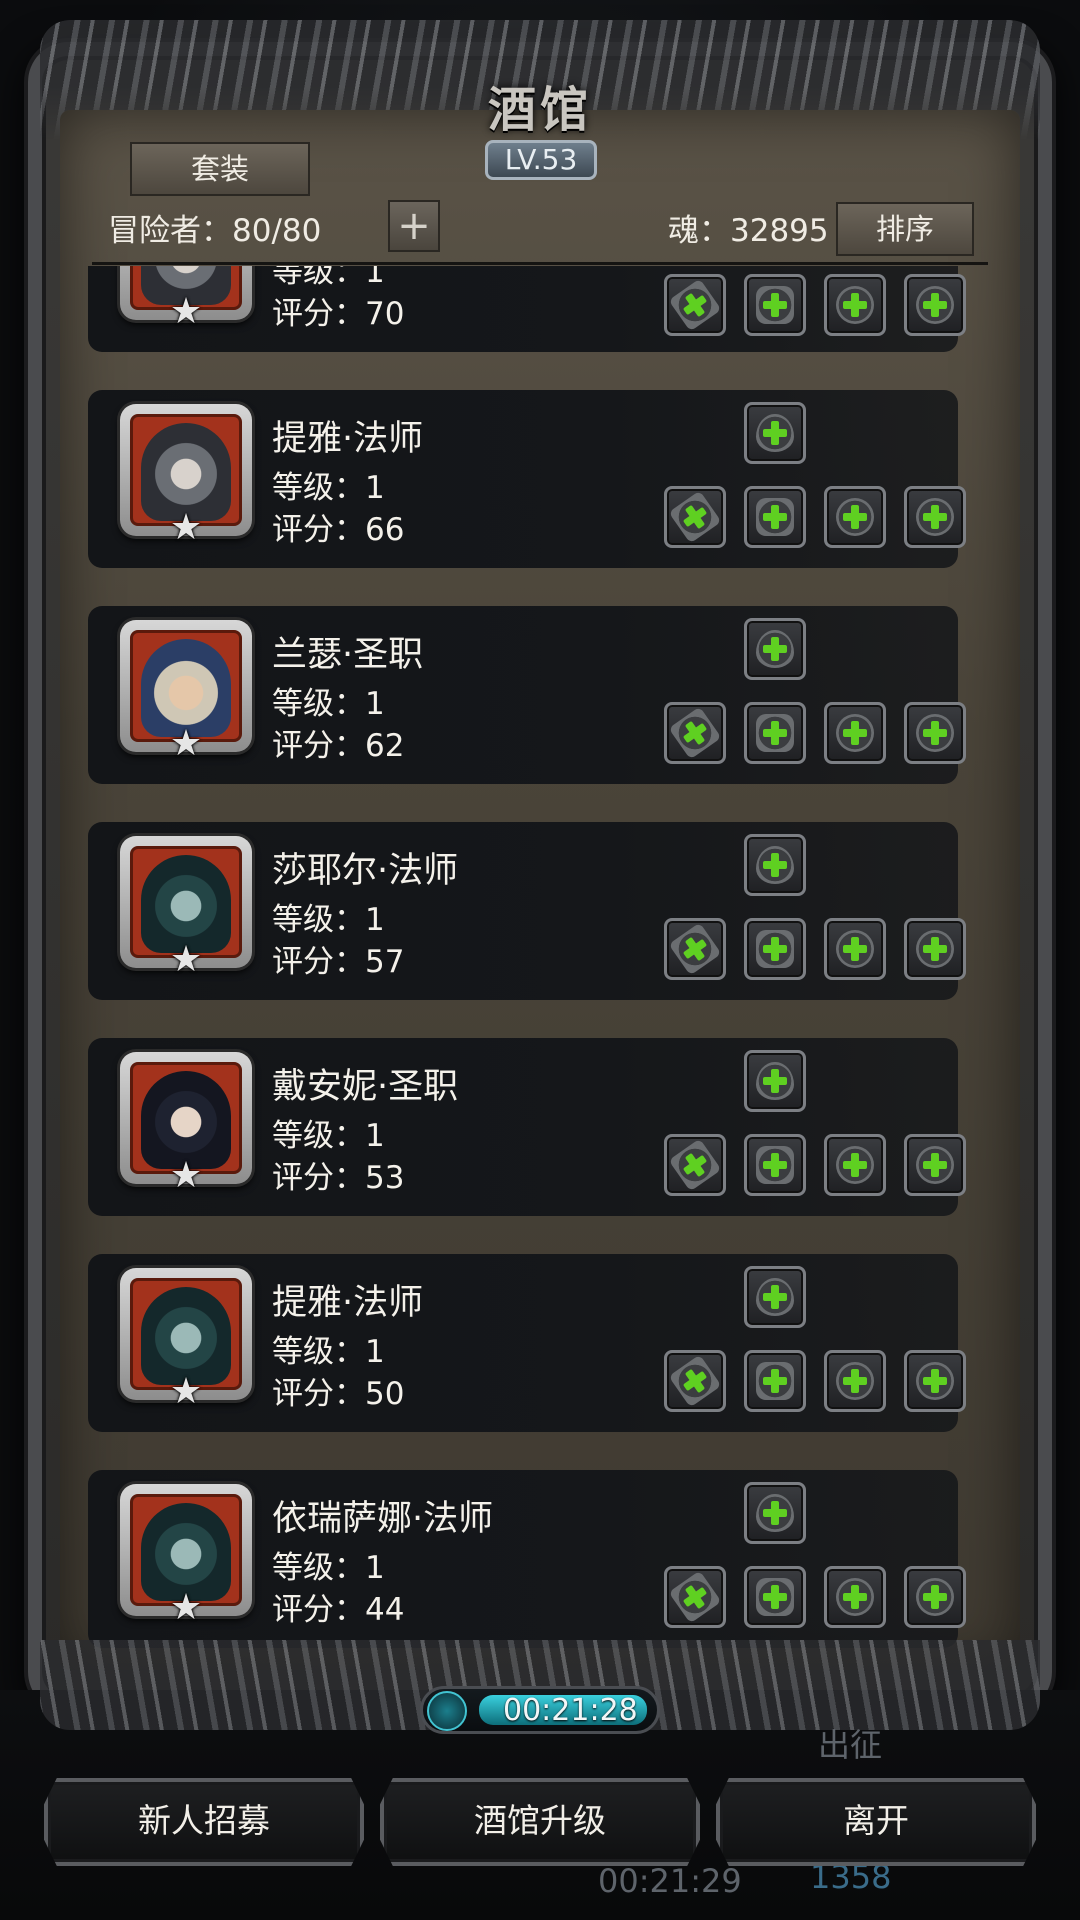 The width and height of the screenshot is (1080, 1920). I want to click on sort-button: 排序, so click(905, 229).